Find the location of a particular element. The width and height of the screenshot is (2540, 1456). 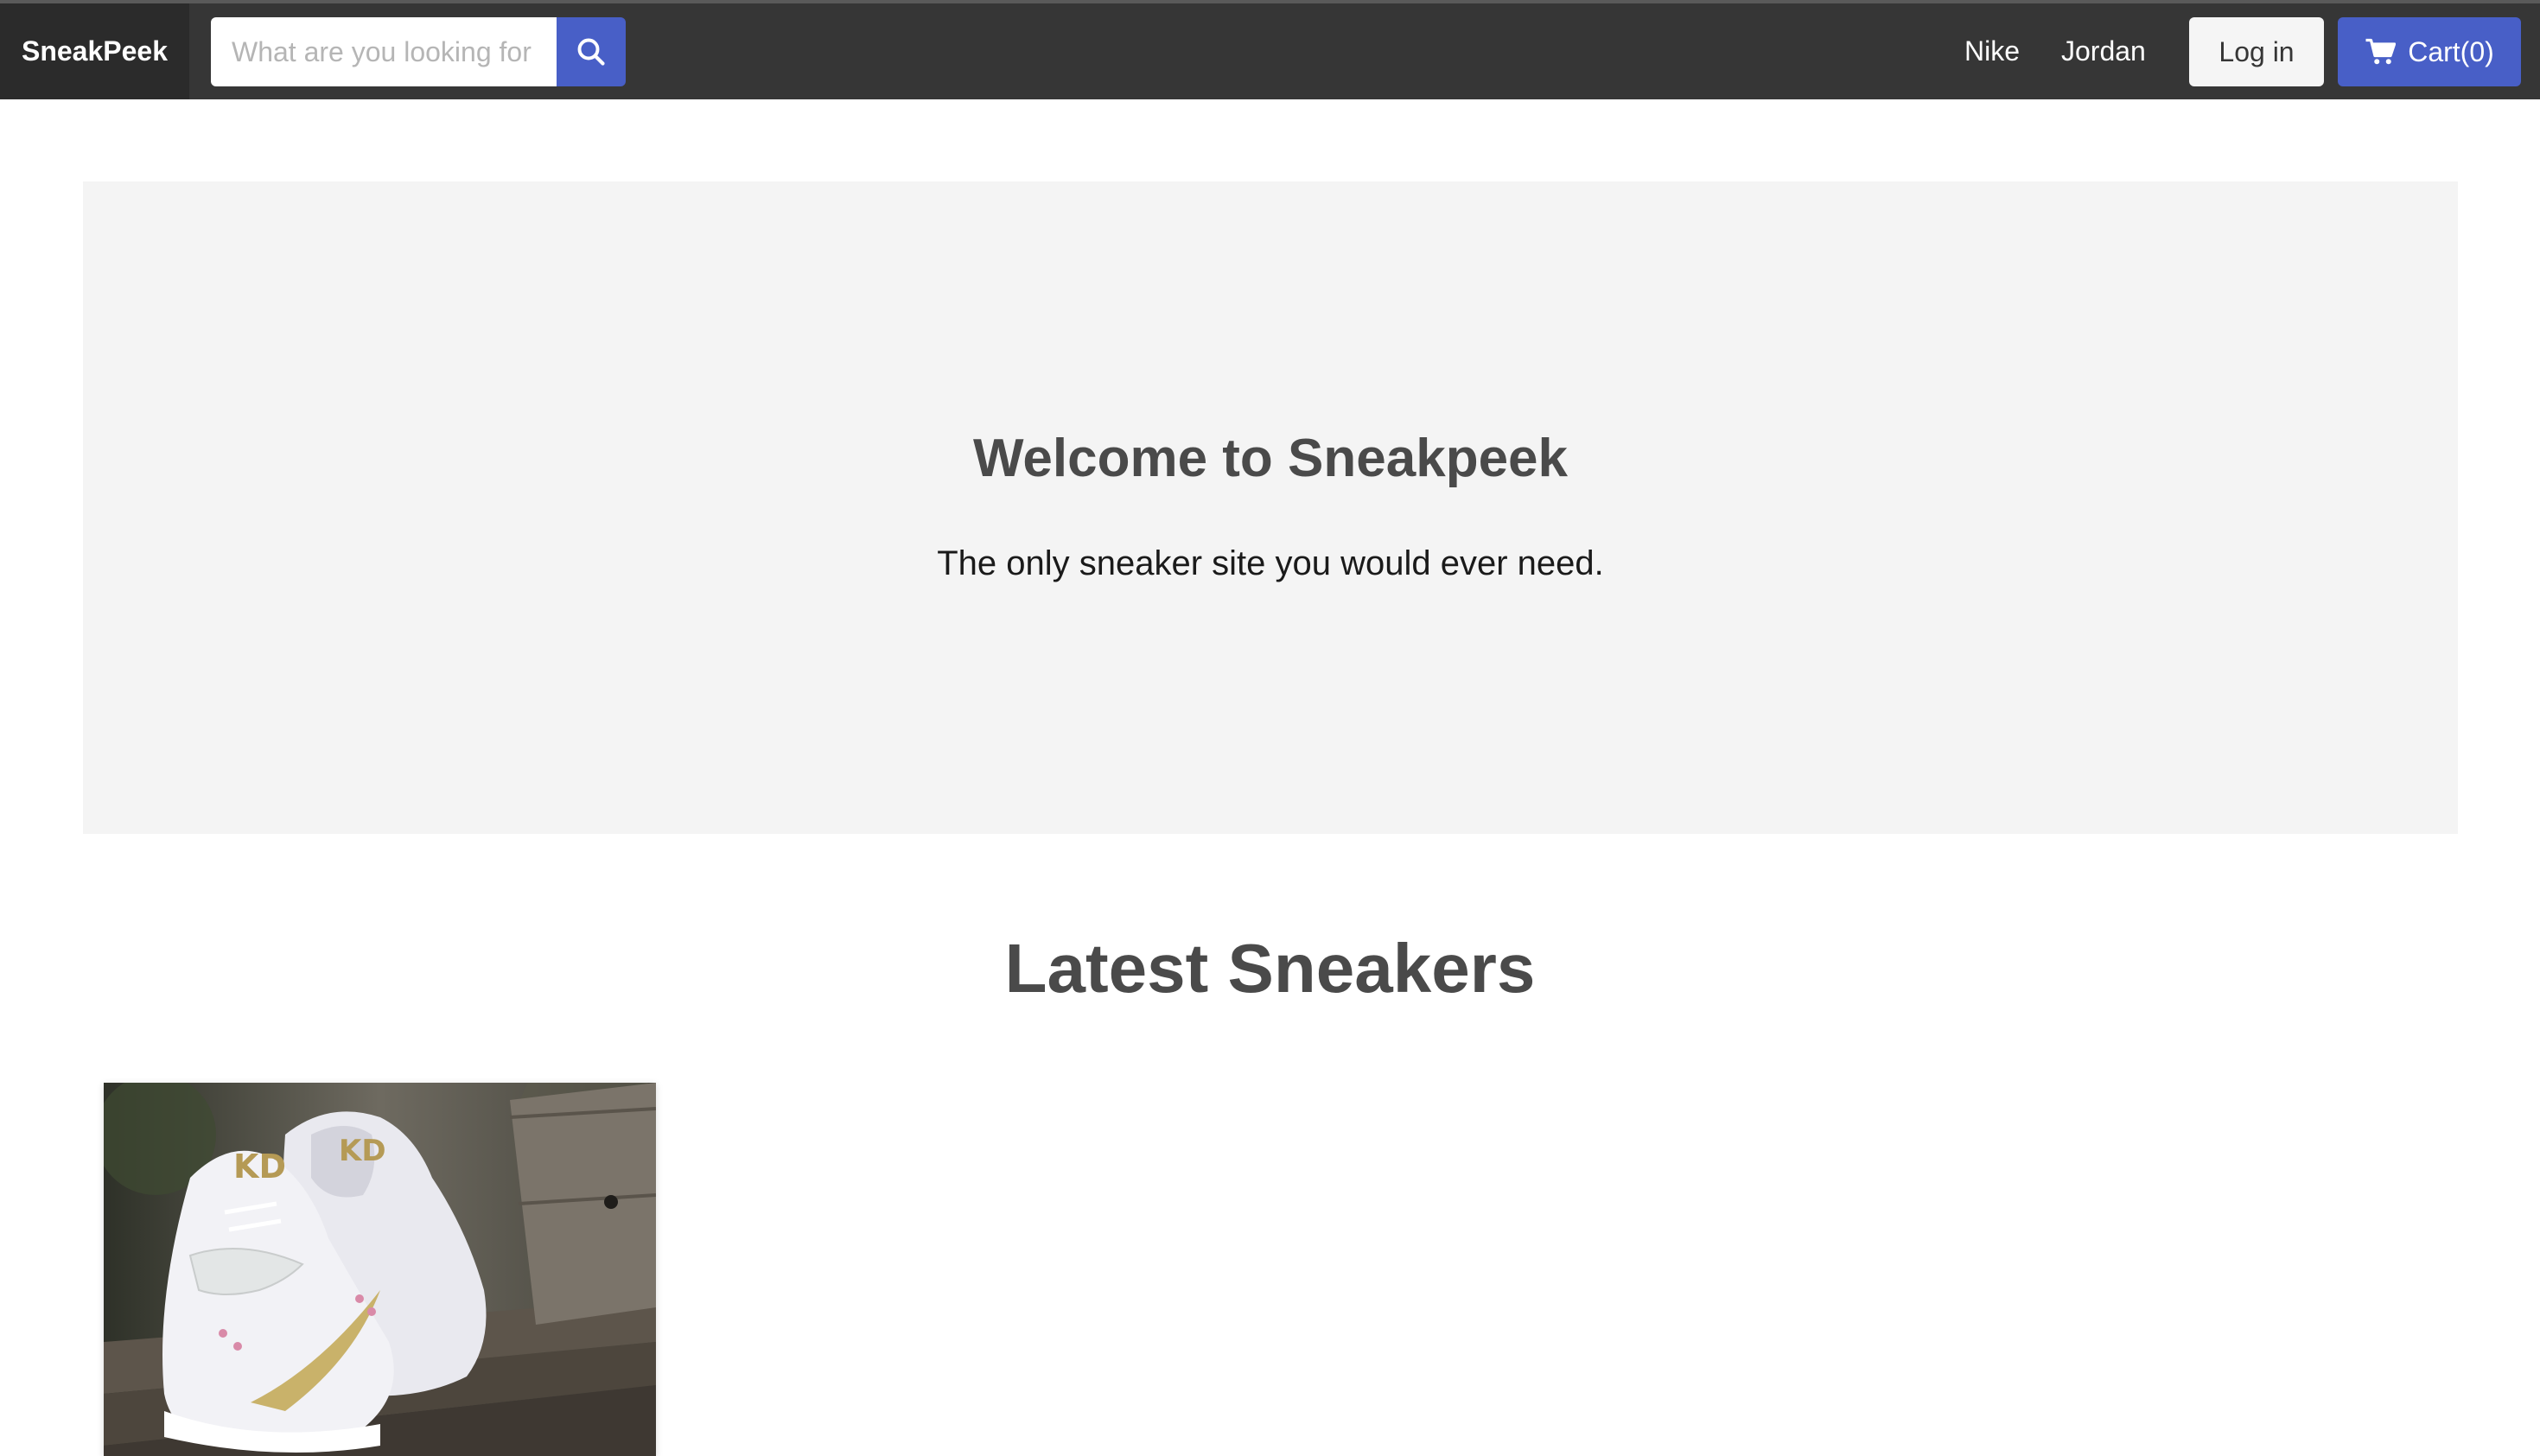

product-card: KD KD is located at coordinates (380, 1269).